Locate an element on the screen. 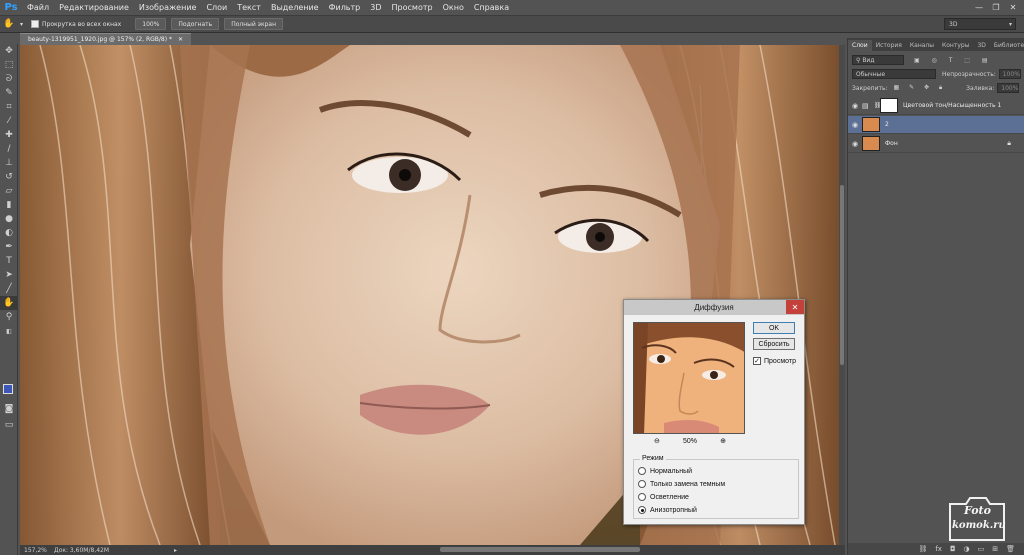 This screenshot has height=555, width=1024. vertical-scrollbar is located at coordinates (842, 295).